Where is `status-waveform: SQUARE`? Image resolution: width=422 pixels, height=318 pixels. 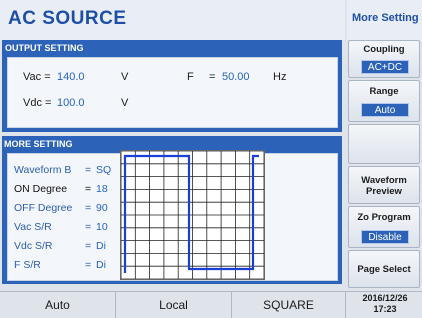
status-waveform: SQUARE is located at coordinates (289, 305).